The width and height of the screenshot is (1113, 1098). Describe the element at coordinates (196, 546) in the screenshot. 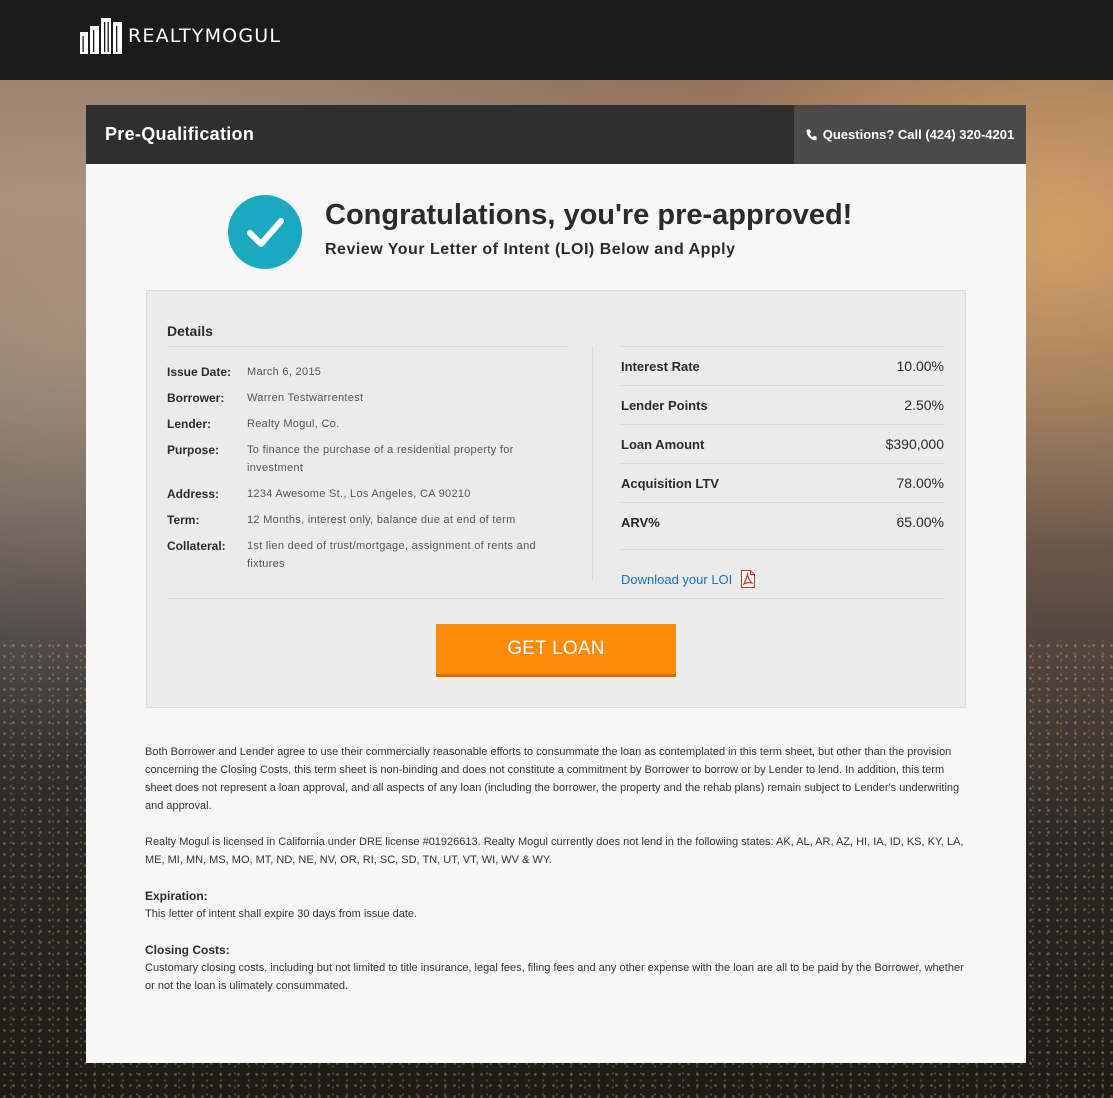

I see `detail-label: Collateral:` at that location.